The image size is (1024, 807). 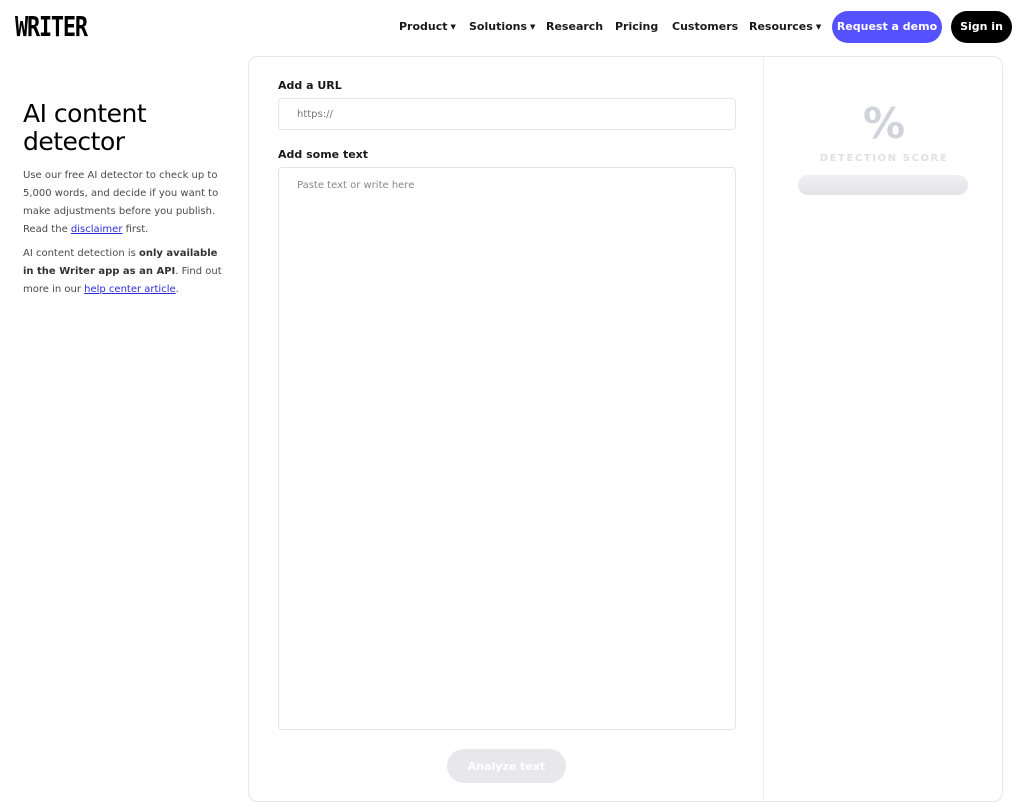 I want to click on nav-pricing-label: Pricing, so click(x=637, y=26).